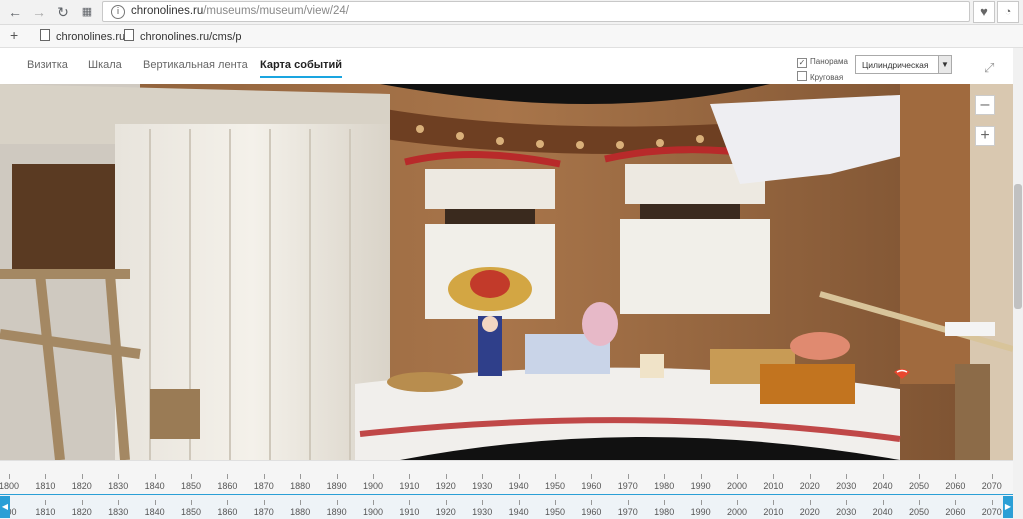  I want to click on timeline-year-label: 1870, so click(263, 486).